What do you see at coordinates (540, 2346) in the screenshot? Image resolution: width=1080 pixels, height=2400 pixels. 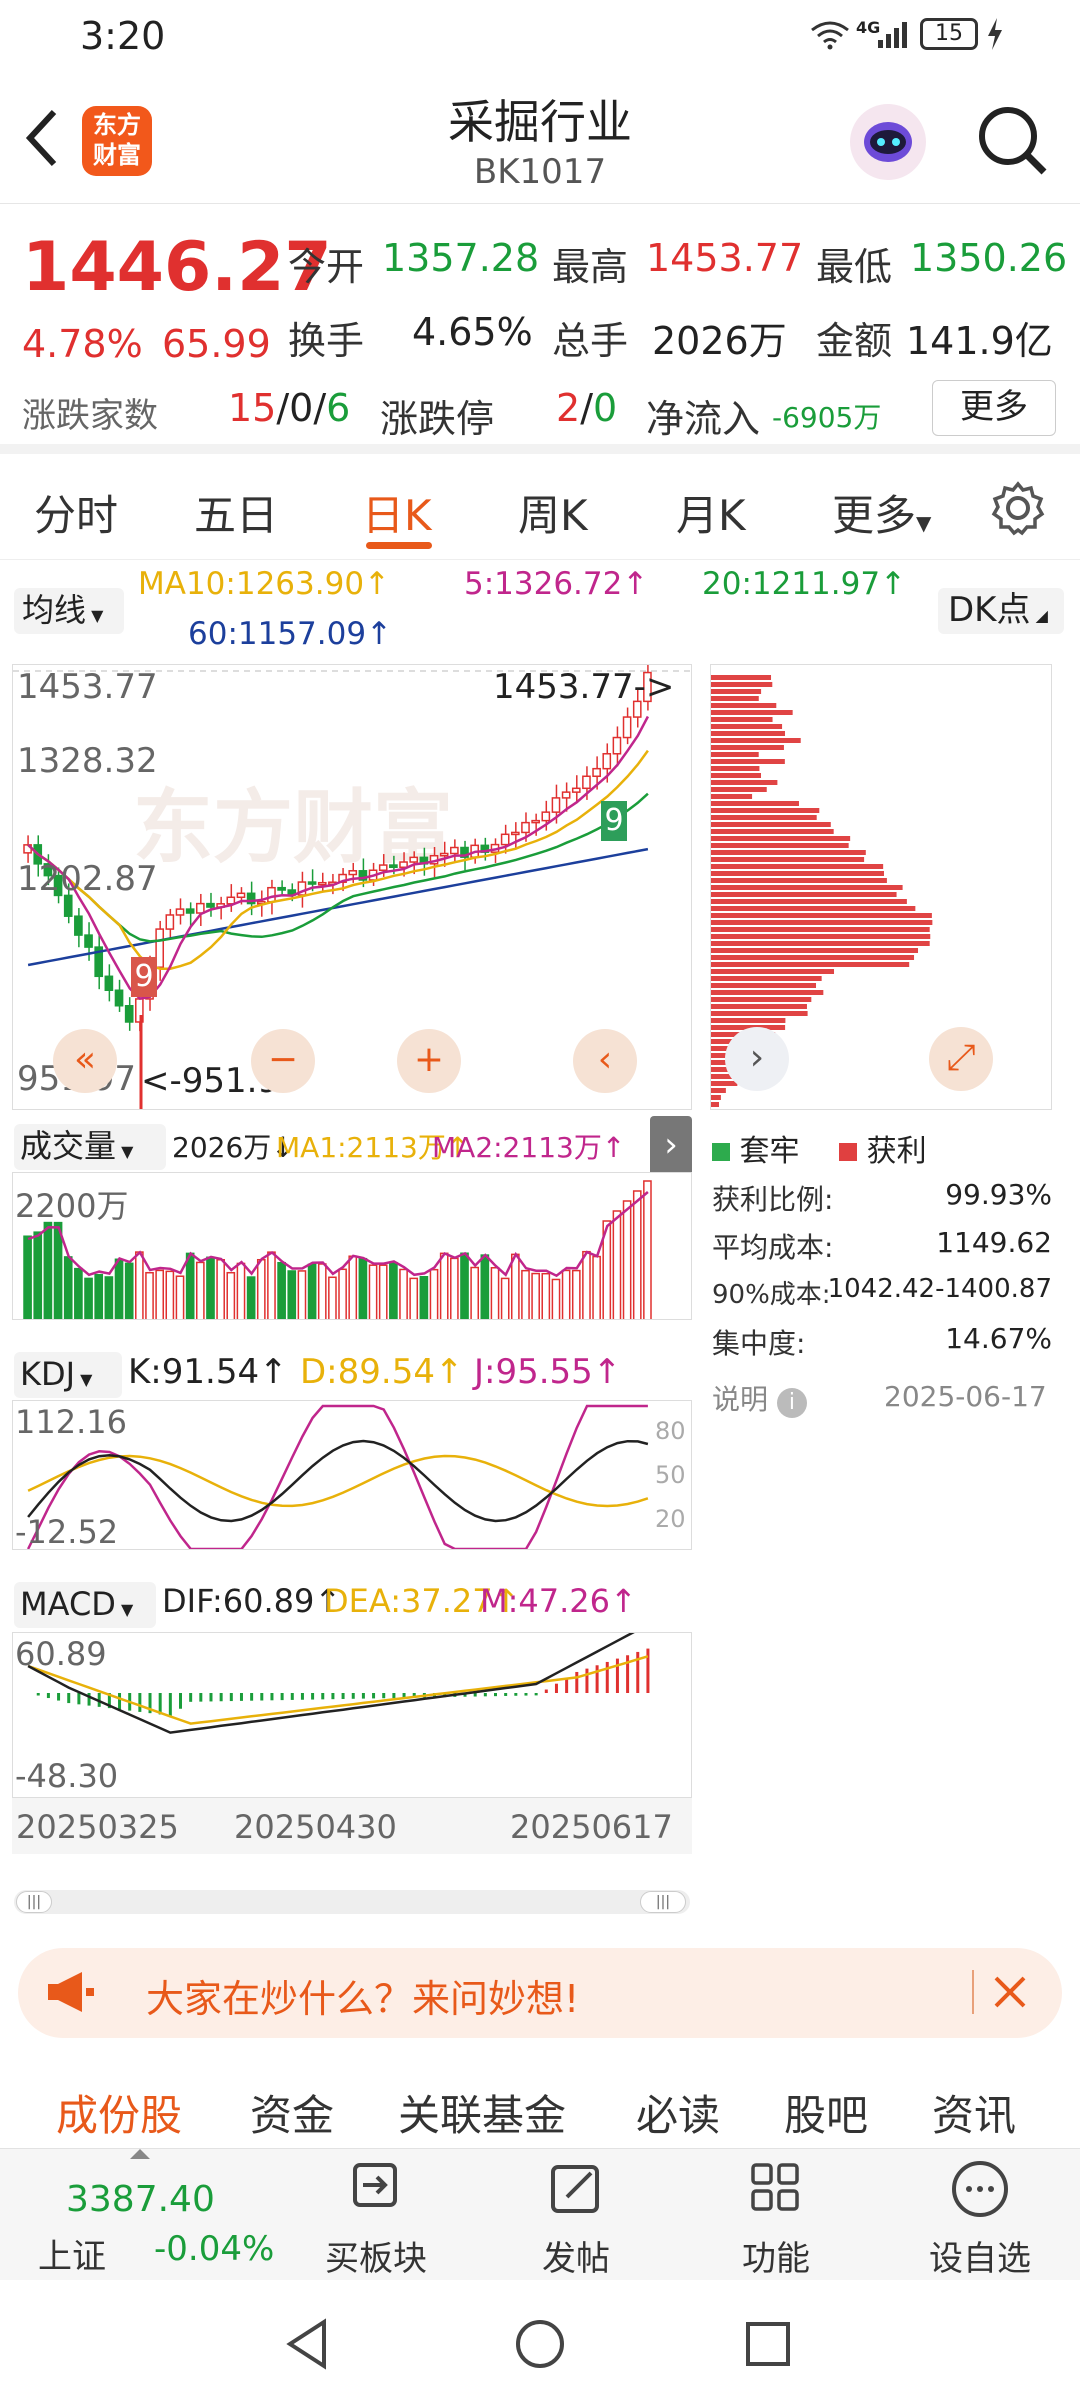 I see `nav-home-icon` at bounding box center [540, 2346].